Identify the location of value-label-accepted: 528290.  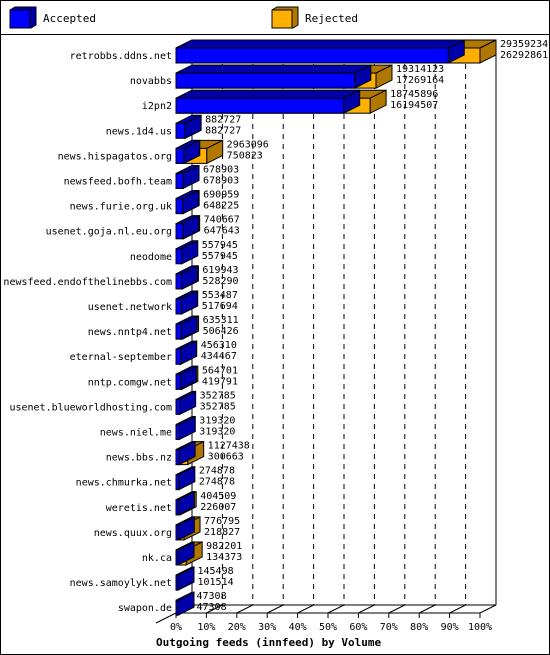
(220, 281).